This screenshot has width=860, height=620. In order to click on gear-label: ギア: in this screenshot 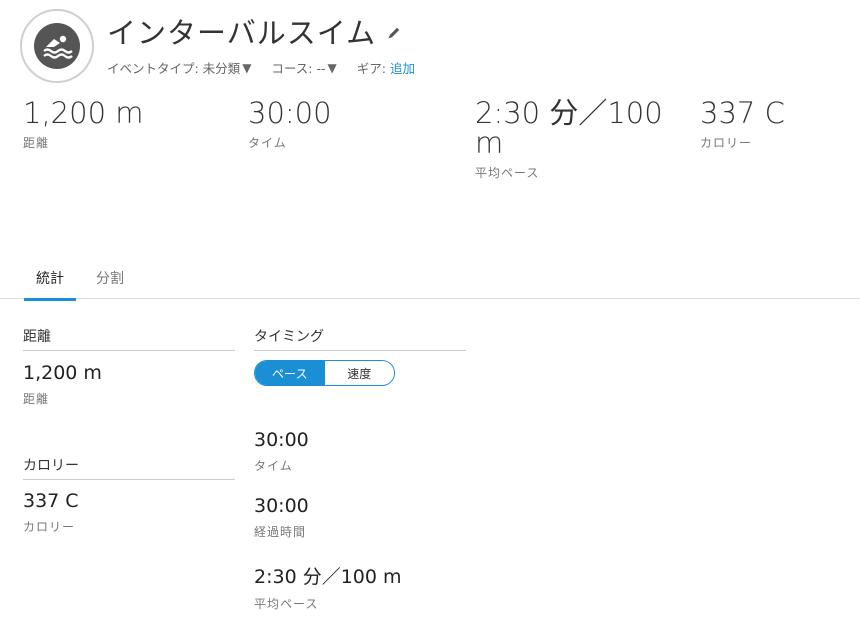, I will do `click(371, 68)`.